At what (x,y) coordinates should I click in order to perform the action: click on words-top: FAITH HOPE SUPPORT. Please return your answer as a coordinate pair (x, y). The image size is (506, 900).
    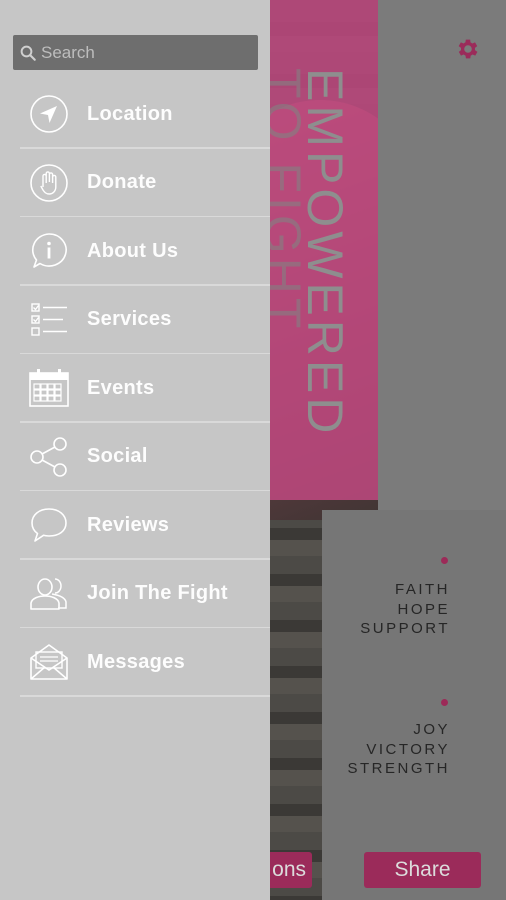
    Looking at the image, I should click on (405, 609).